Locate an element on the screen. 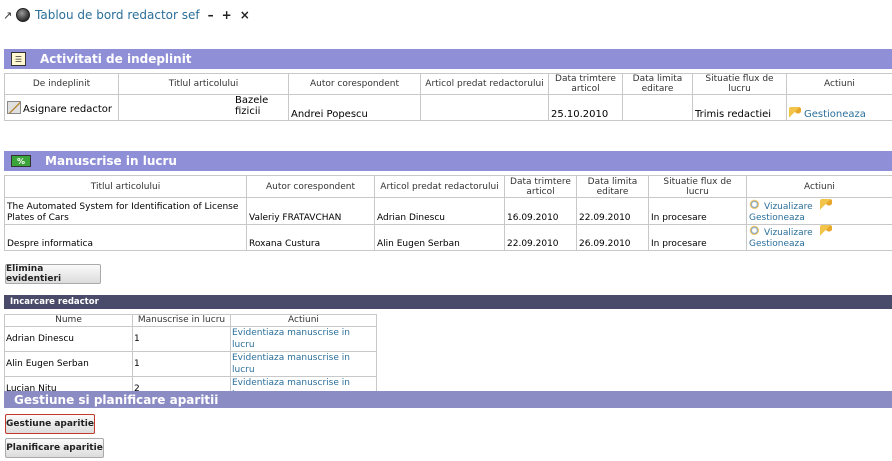  author-cell: Roxana Custura is located at coordinates (310, 237).